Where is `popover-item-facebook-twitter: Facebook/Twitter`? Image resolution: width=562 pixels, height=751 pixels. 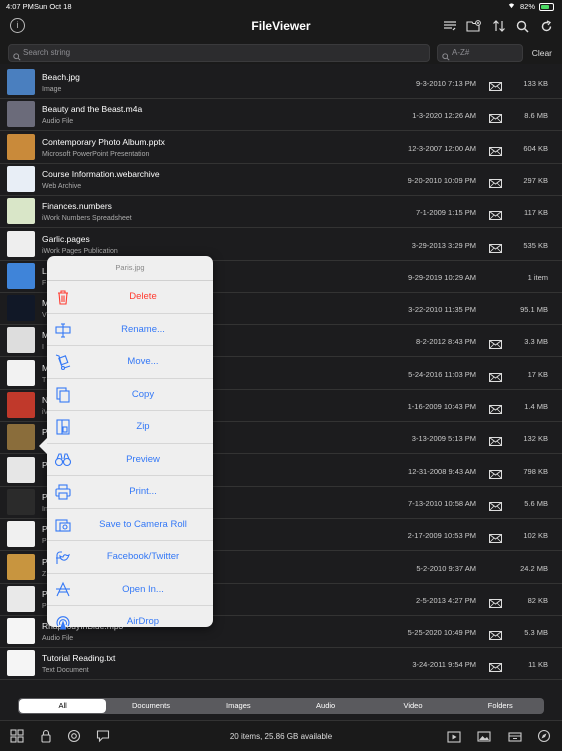 popover-item-facebook-twitter: Facebook/Twitter is located at coordinates (130, 557).